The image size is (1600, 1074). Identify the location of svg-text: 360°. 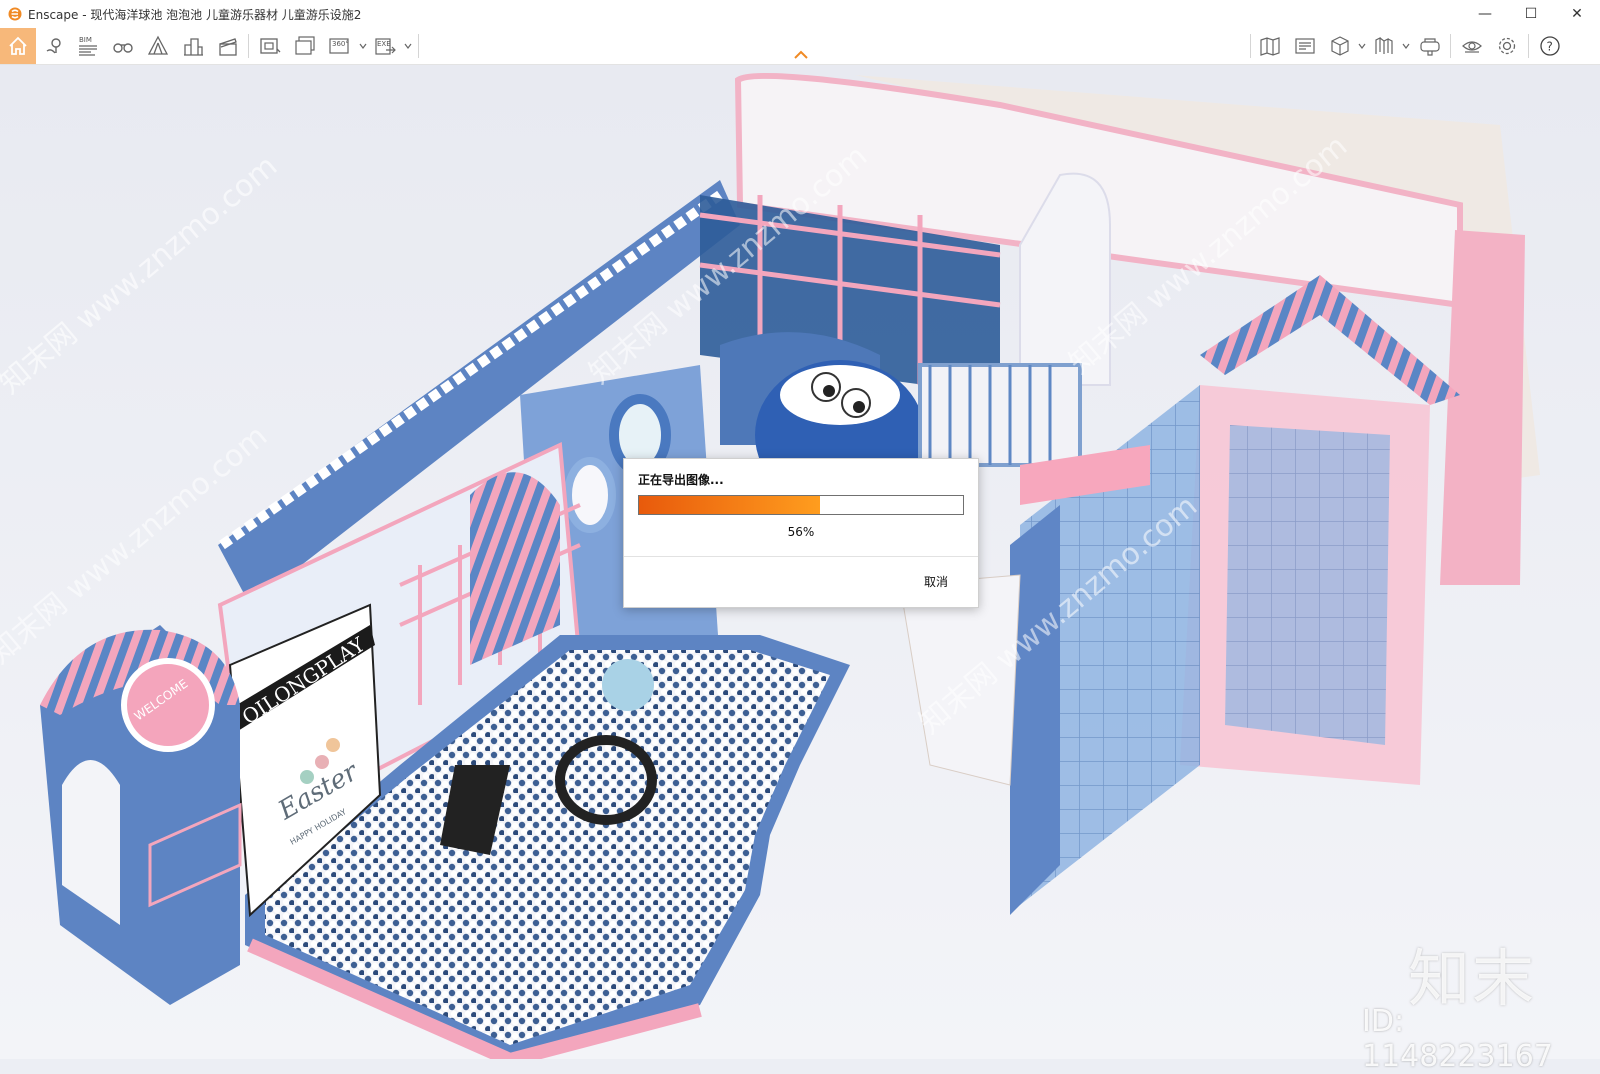
(340, 44).